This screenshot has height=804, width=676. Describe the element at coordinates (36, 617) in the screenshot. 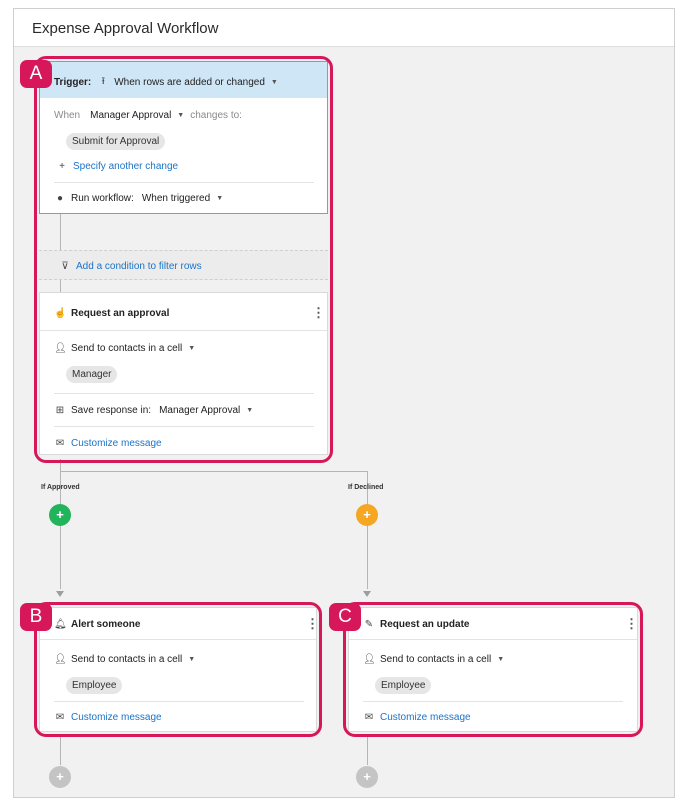

I see `callout-badge-b: B` at that location.